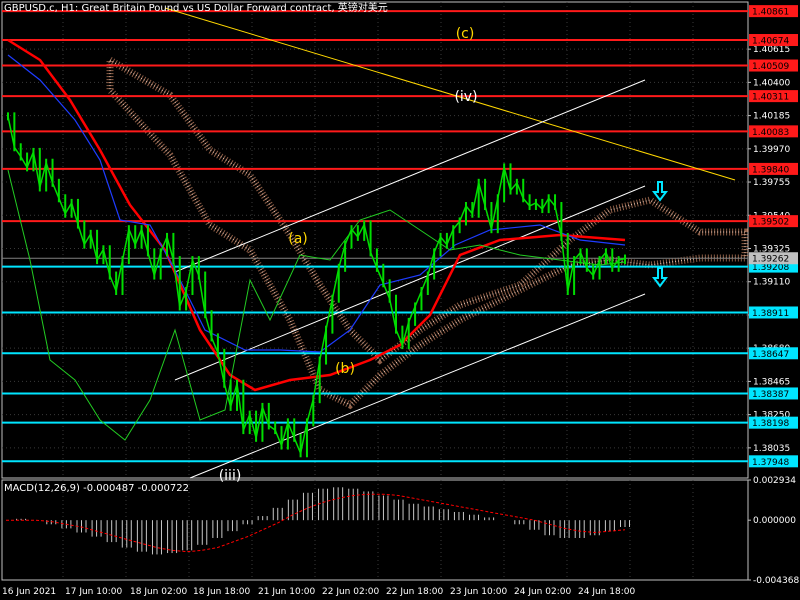 This screenshot has height=600, width=800. Describe the element at coordinates (771, 183) in the screenshot. I see `price-tick-label: 1.39755` at that location.